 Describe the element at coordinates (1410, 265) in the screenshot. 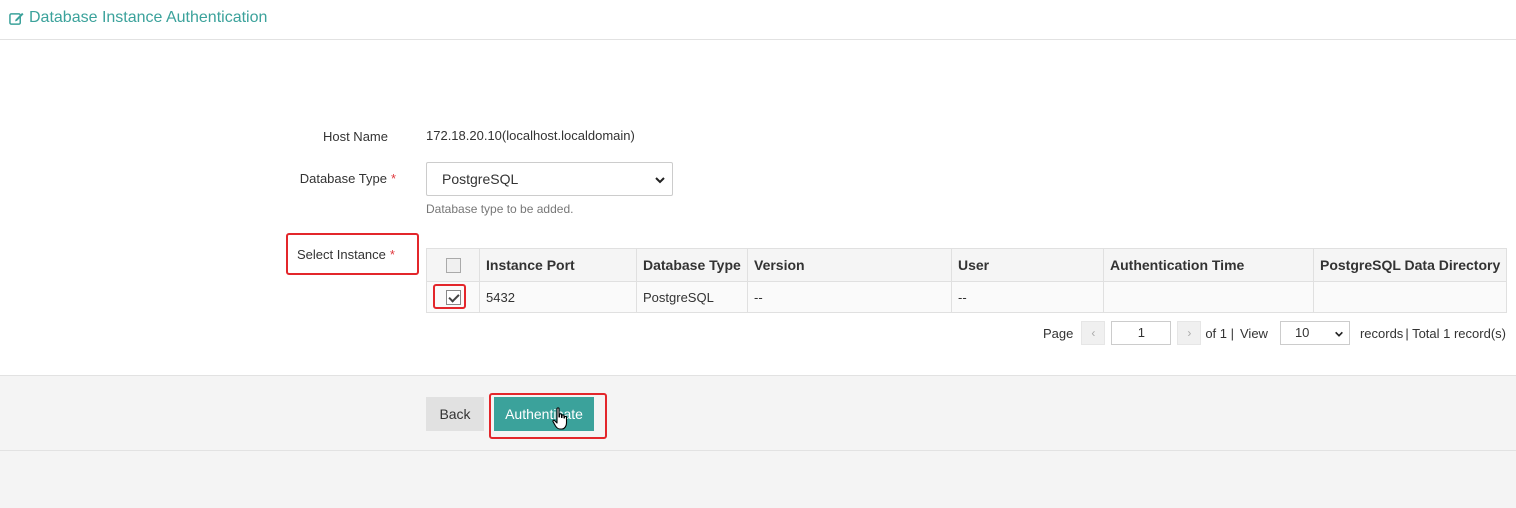

I see `column-header: PostgreSQL Data Directory` at that location.